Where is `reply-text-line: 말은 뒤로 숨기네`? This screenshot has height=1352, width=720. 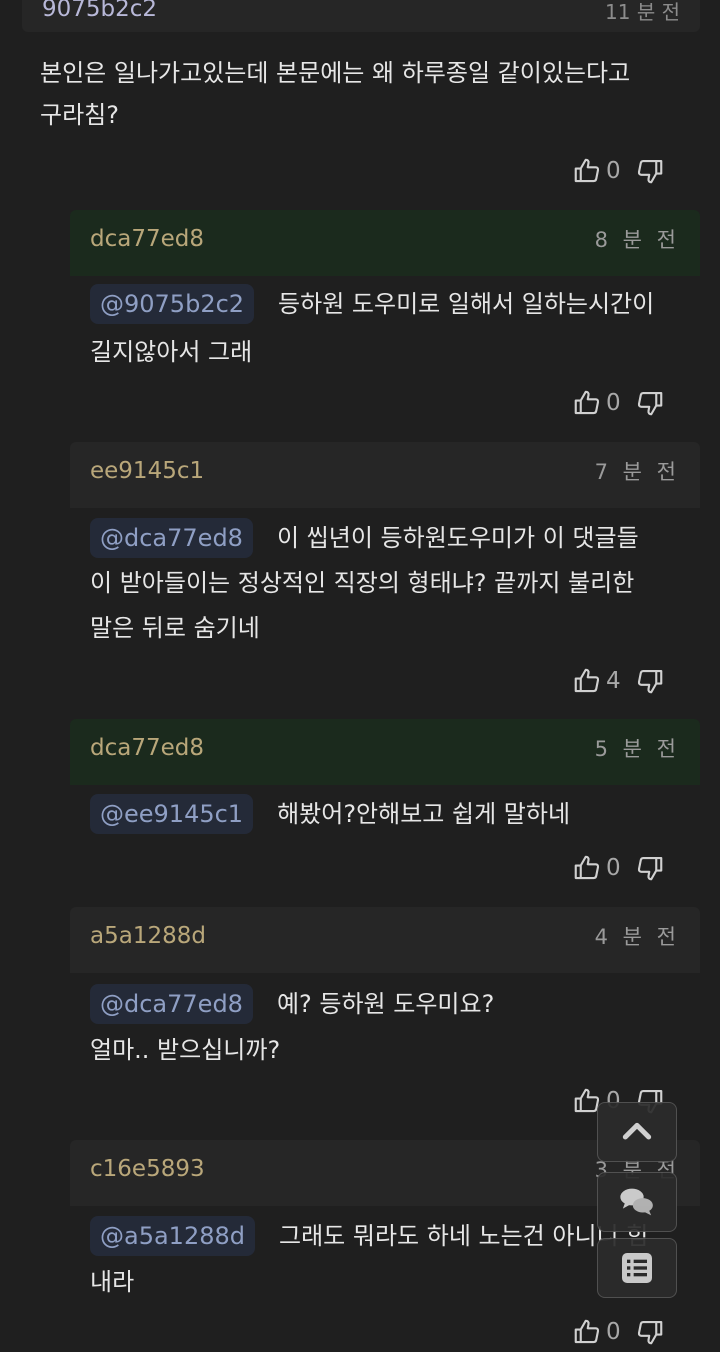 reply-text-line: 말은 뒤로 숨기네 is located at coordinates (175, 628).